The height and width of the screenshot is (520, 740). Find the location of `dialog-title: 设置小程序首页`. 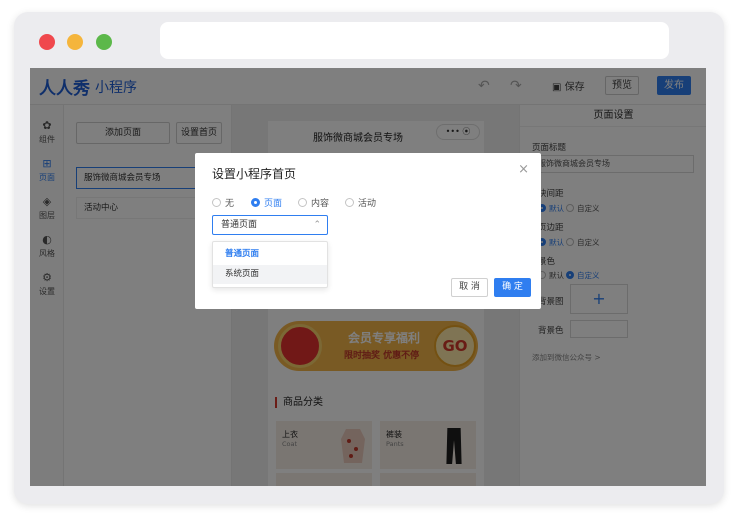

dialog-title: 设置小程序首页 is located at coordinates (254, 174).